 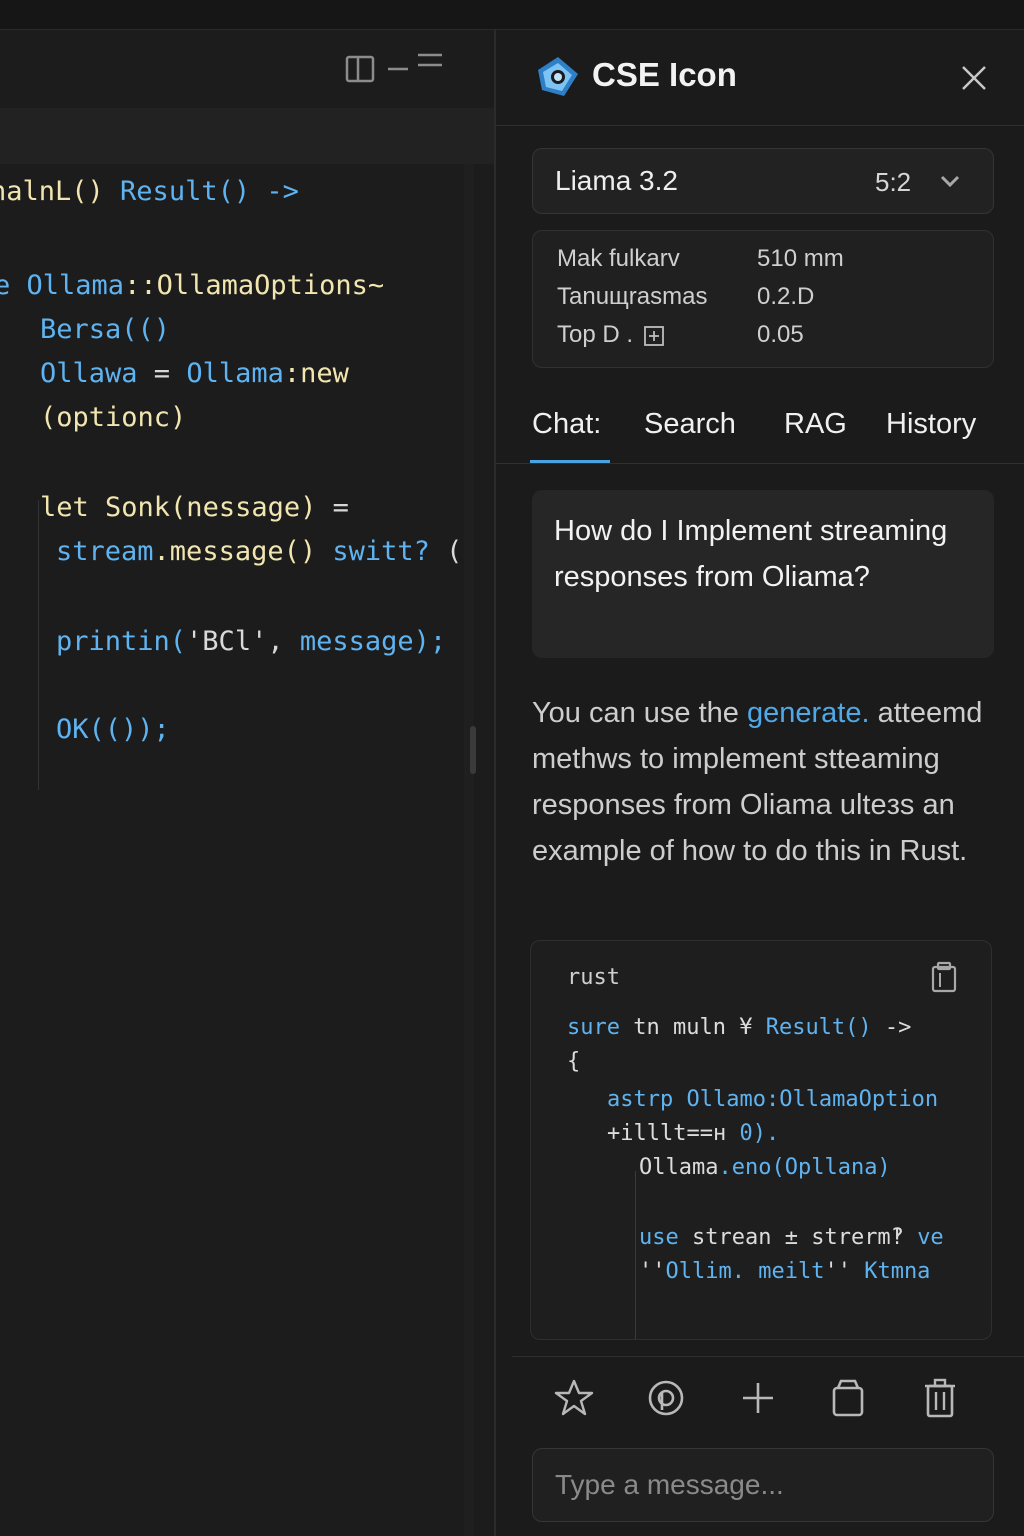 I want to click on code-language: rust, so click(x=593, y=977).